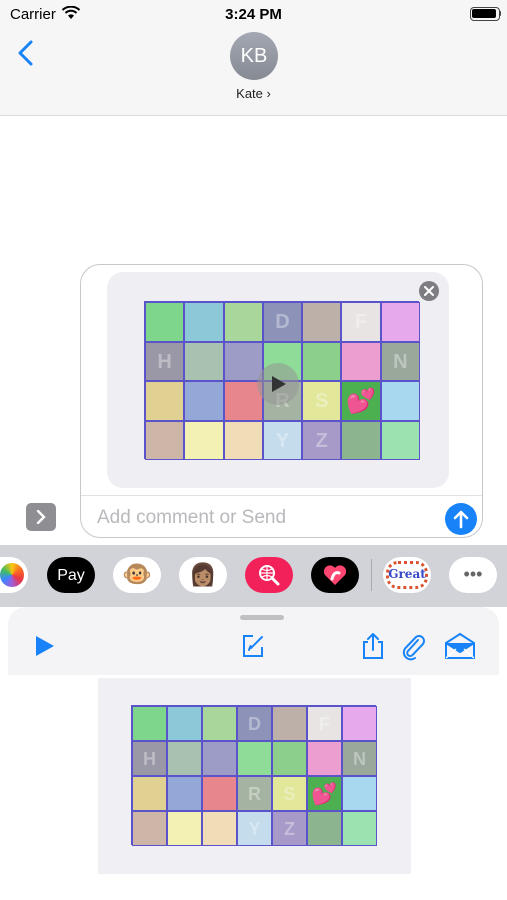  I want to click on contact-name: Kate ›, so click(253, 93).